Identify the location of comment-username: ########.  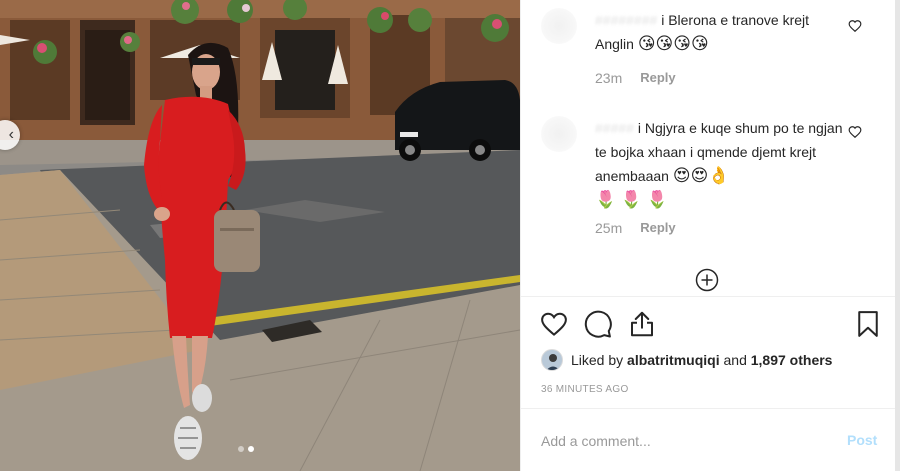
(626, 20).